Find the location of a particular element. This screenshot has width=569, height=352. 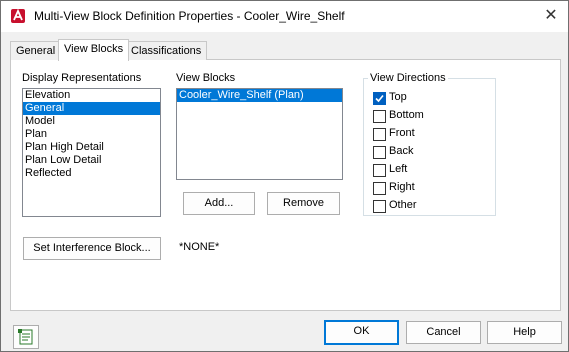

list-item: General is located at coordinates (91, 108).